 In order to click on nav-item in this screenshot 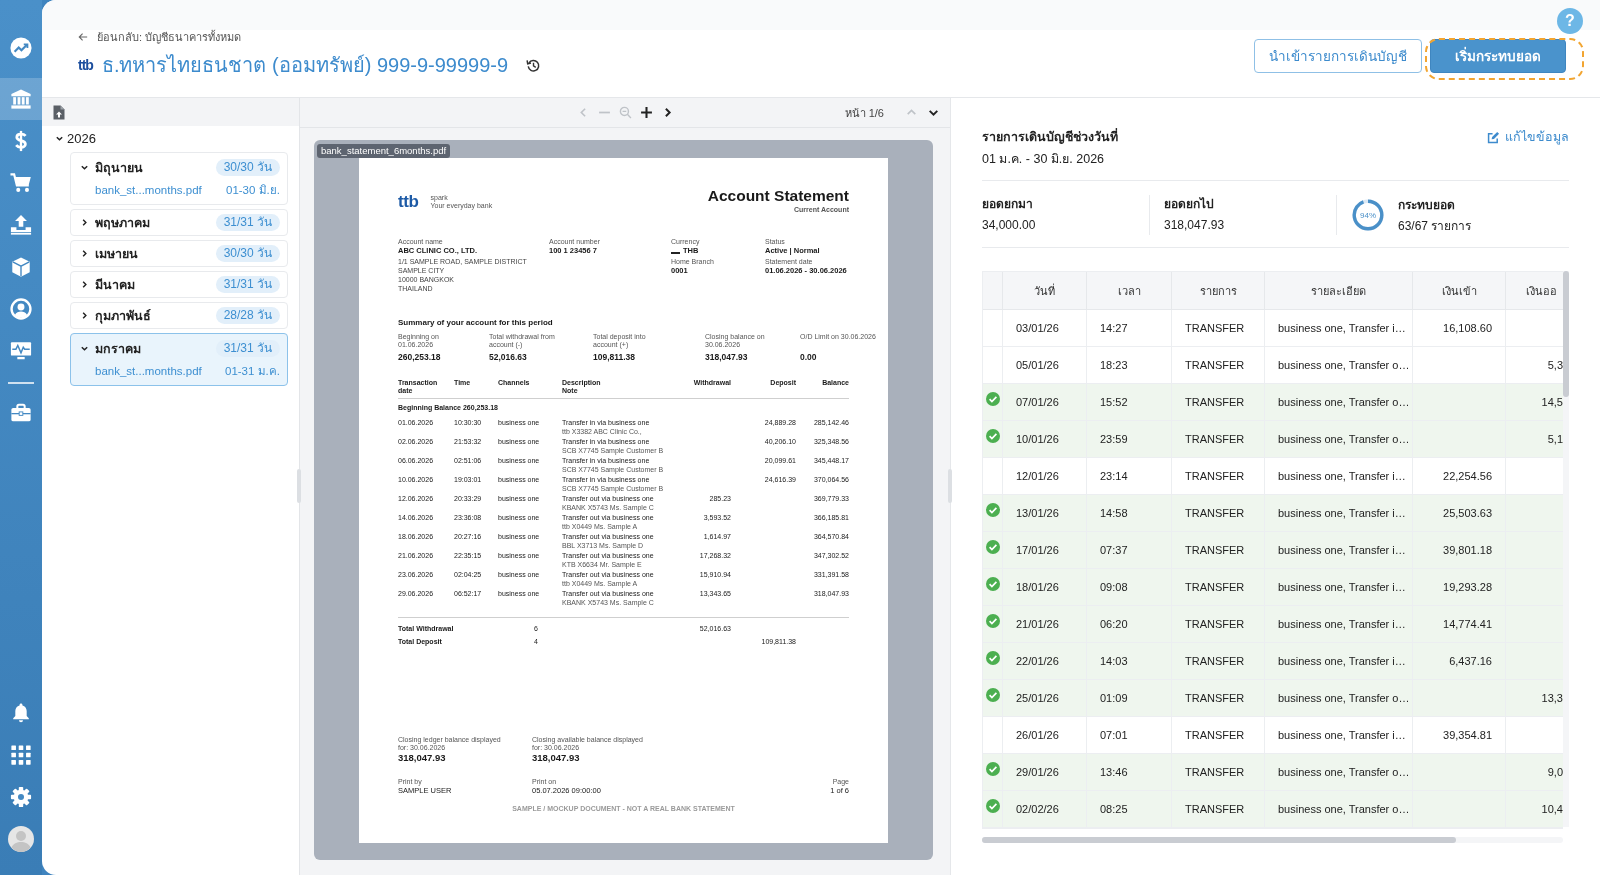, I will do `click(21, 99)`.